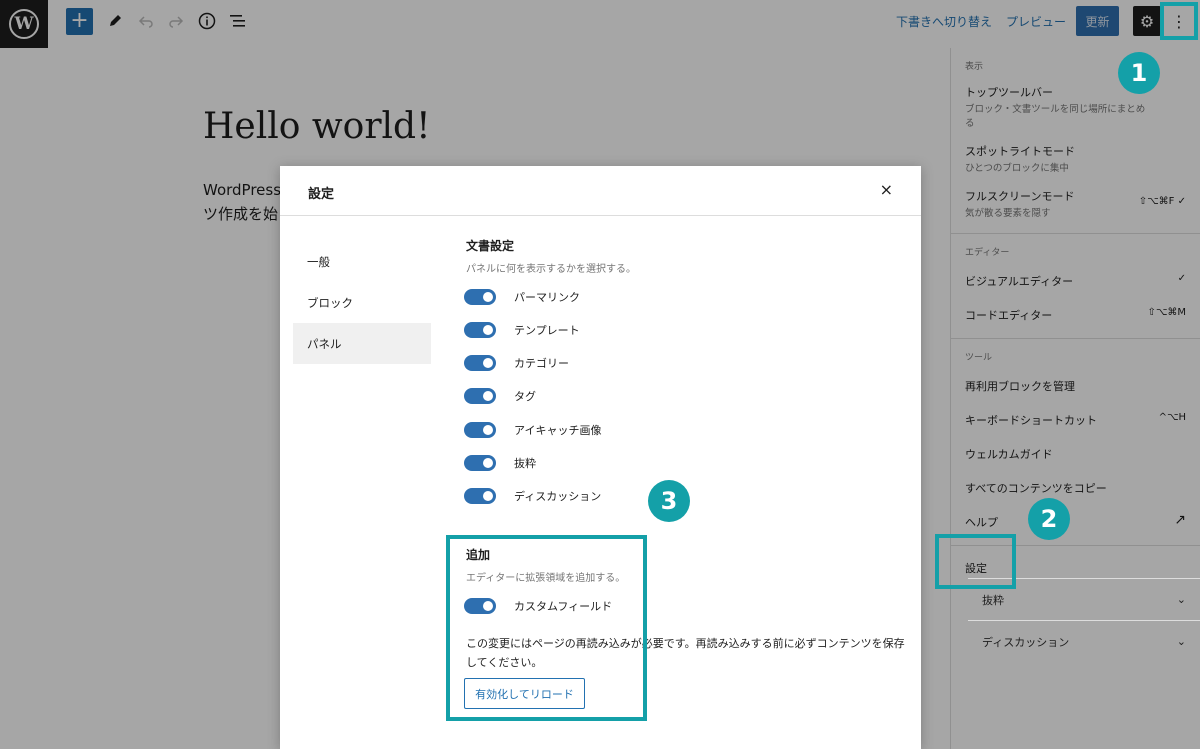  Describe the element at coordinates (525, 396) in the screenshot. I see `toggle-label: タグ` at that location.